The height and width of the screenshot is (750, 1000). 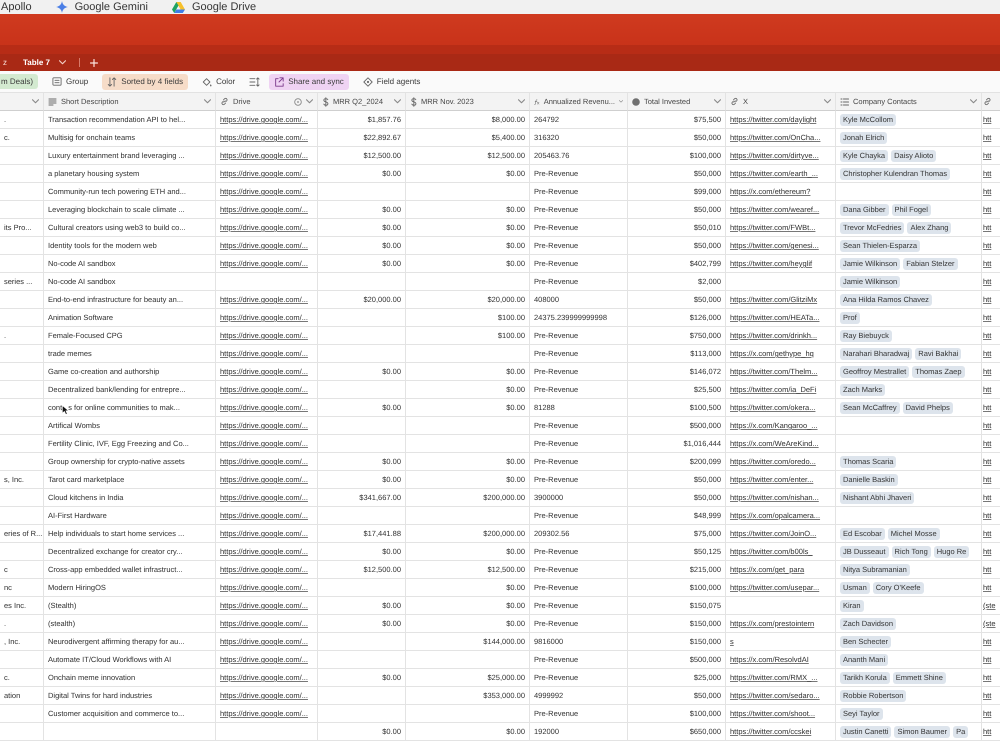 What do you see at coordinates (102, 7) in the screenshot?
I see `bookmark-link: Google Gemini` at bounding box center [102, 7].